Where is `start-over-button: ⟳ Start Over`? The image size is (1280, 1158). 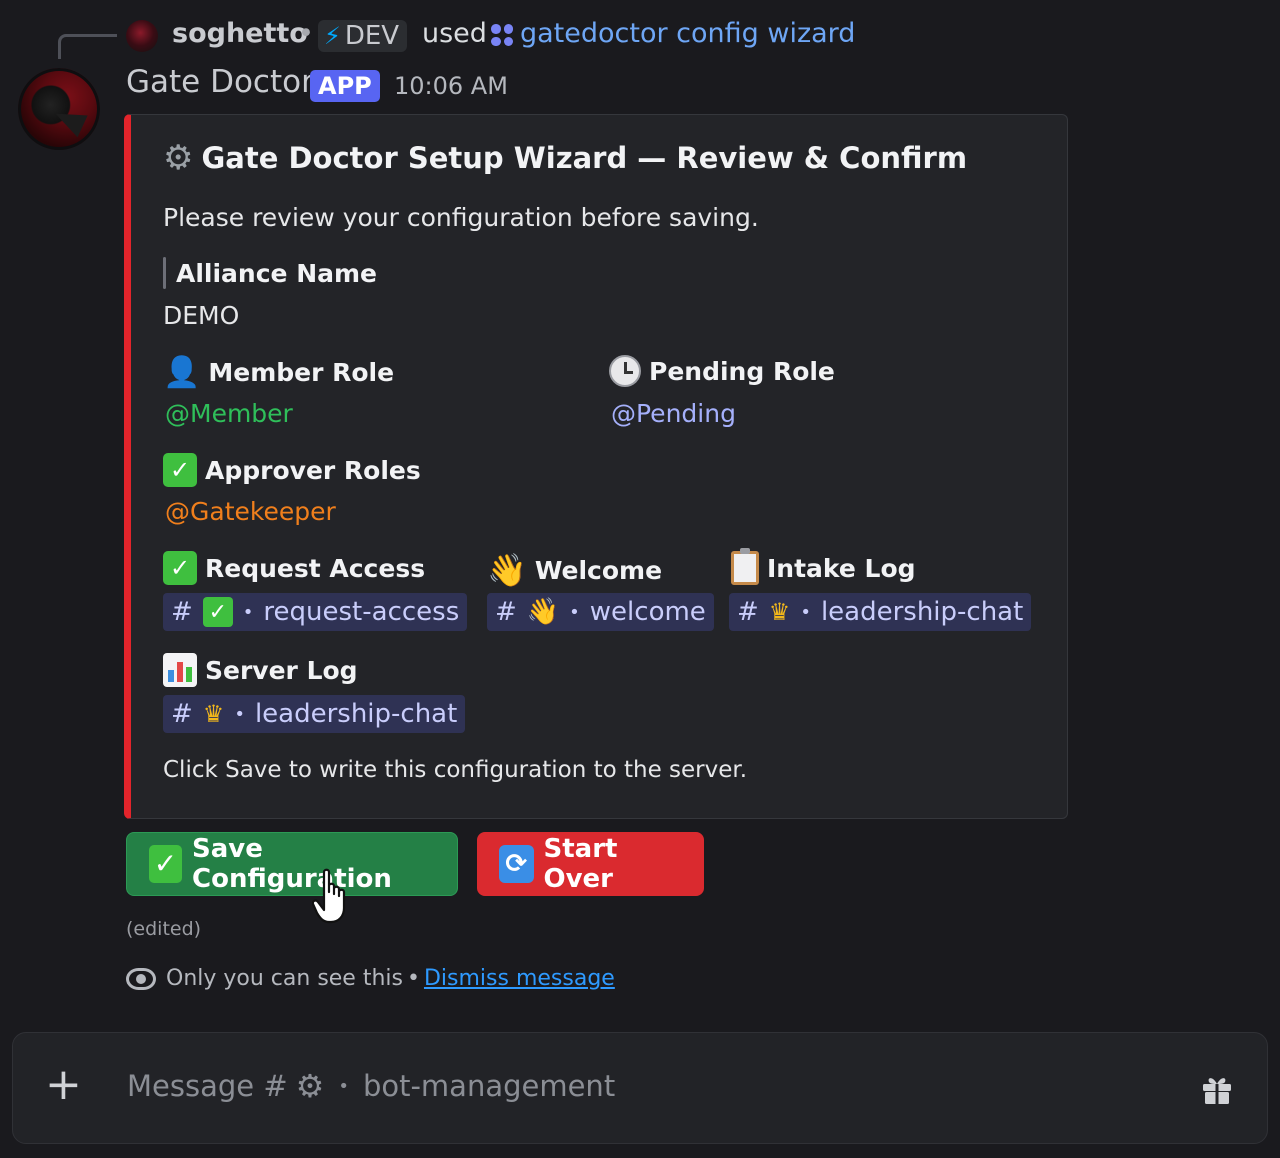
start-over-button: ⟳ Start Over is located at coordinates (590, 864).